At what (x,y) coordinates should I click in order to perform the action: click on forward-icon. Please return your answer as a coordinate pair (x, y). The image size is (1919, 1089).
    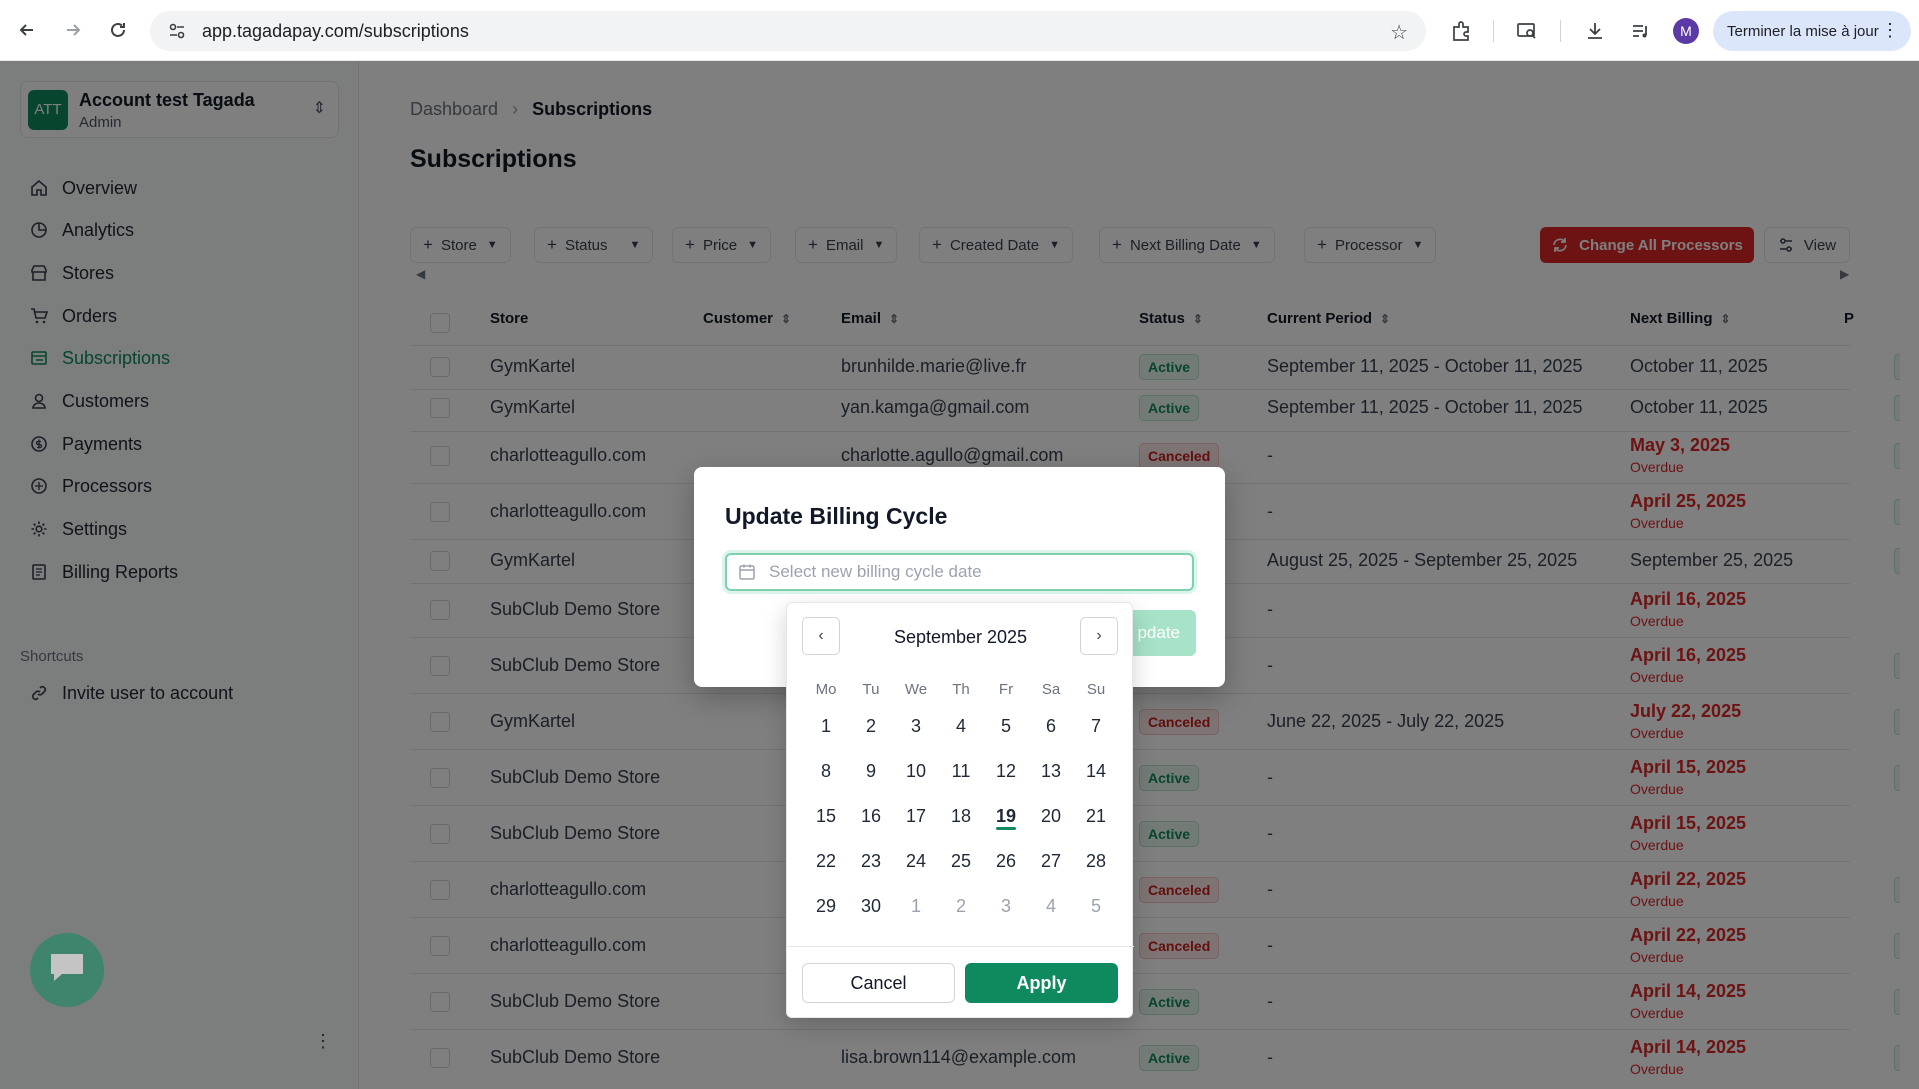
    Looking at the image, I should click on (73, 30).